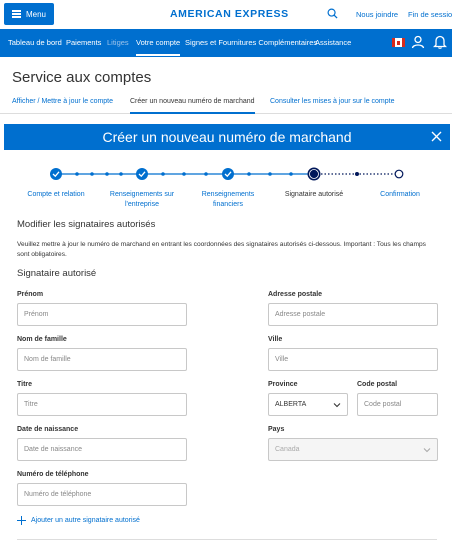 This screenshot has height=542, width=452. I want to click on step-account-relationship: Compte et relation, so click(56, 194).